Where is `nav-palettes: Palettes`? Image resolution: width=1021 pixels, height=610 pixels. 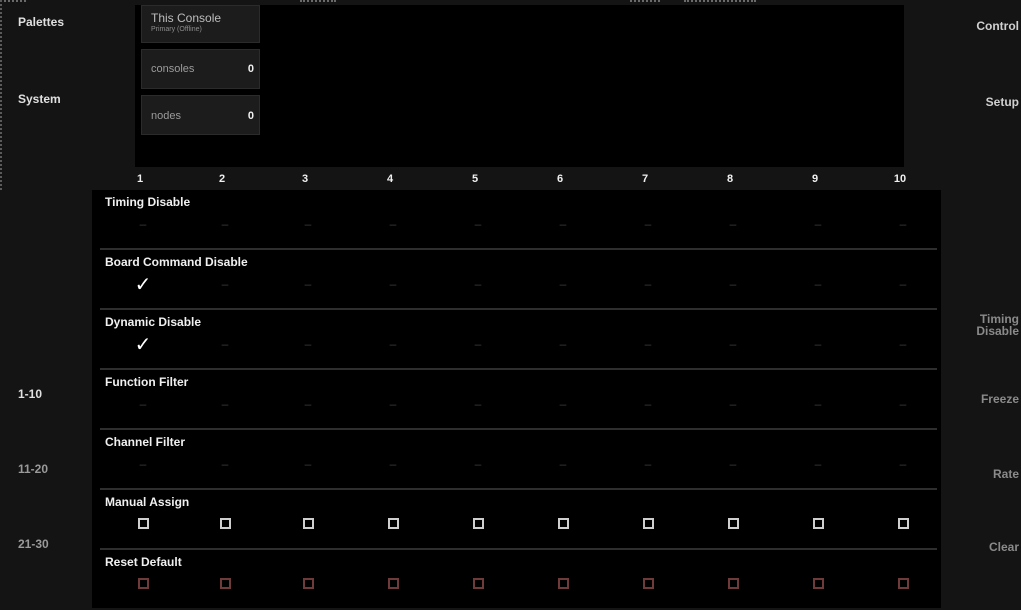
nav-palettes: Palettes is located at coordinates (41, 22).